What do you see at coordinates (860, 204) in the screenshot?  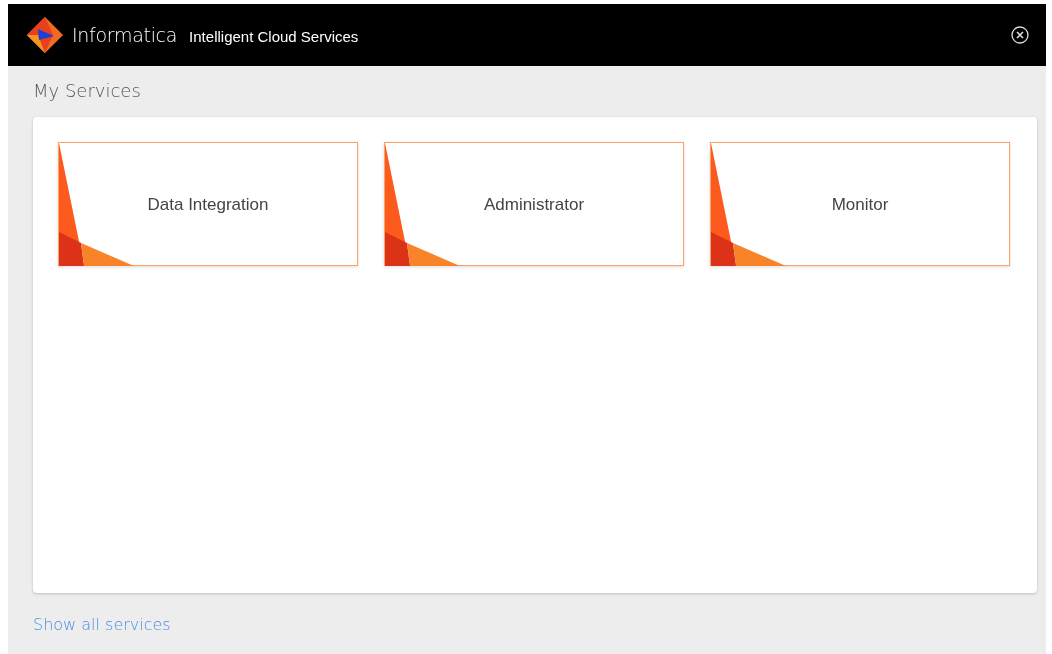 I see `service-tile: Monitor` at bounding box center [860, 204].